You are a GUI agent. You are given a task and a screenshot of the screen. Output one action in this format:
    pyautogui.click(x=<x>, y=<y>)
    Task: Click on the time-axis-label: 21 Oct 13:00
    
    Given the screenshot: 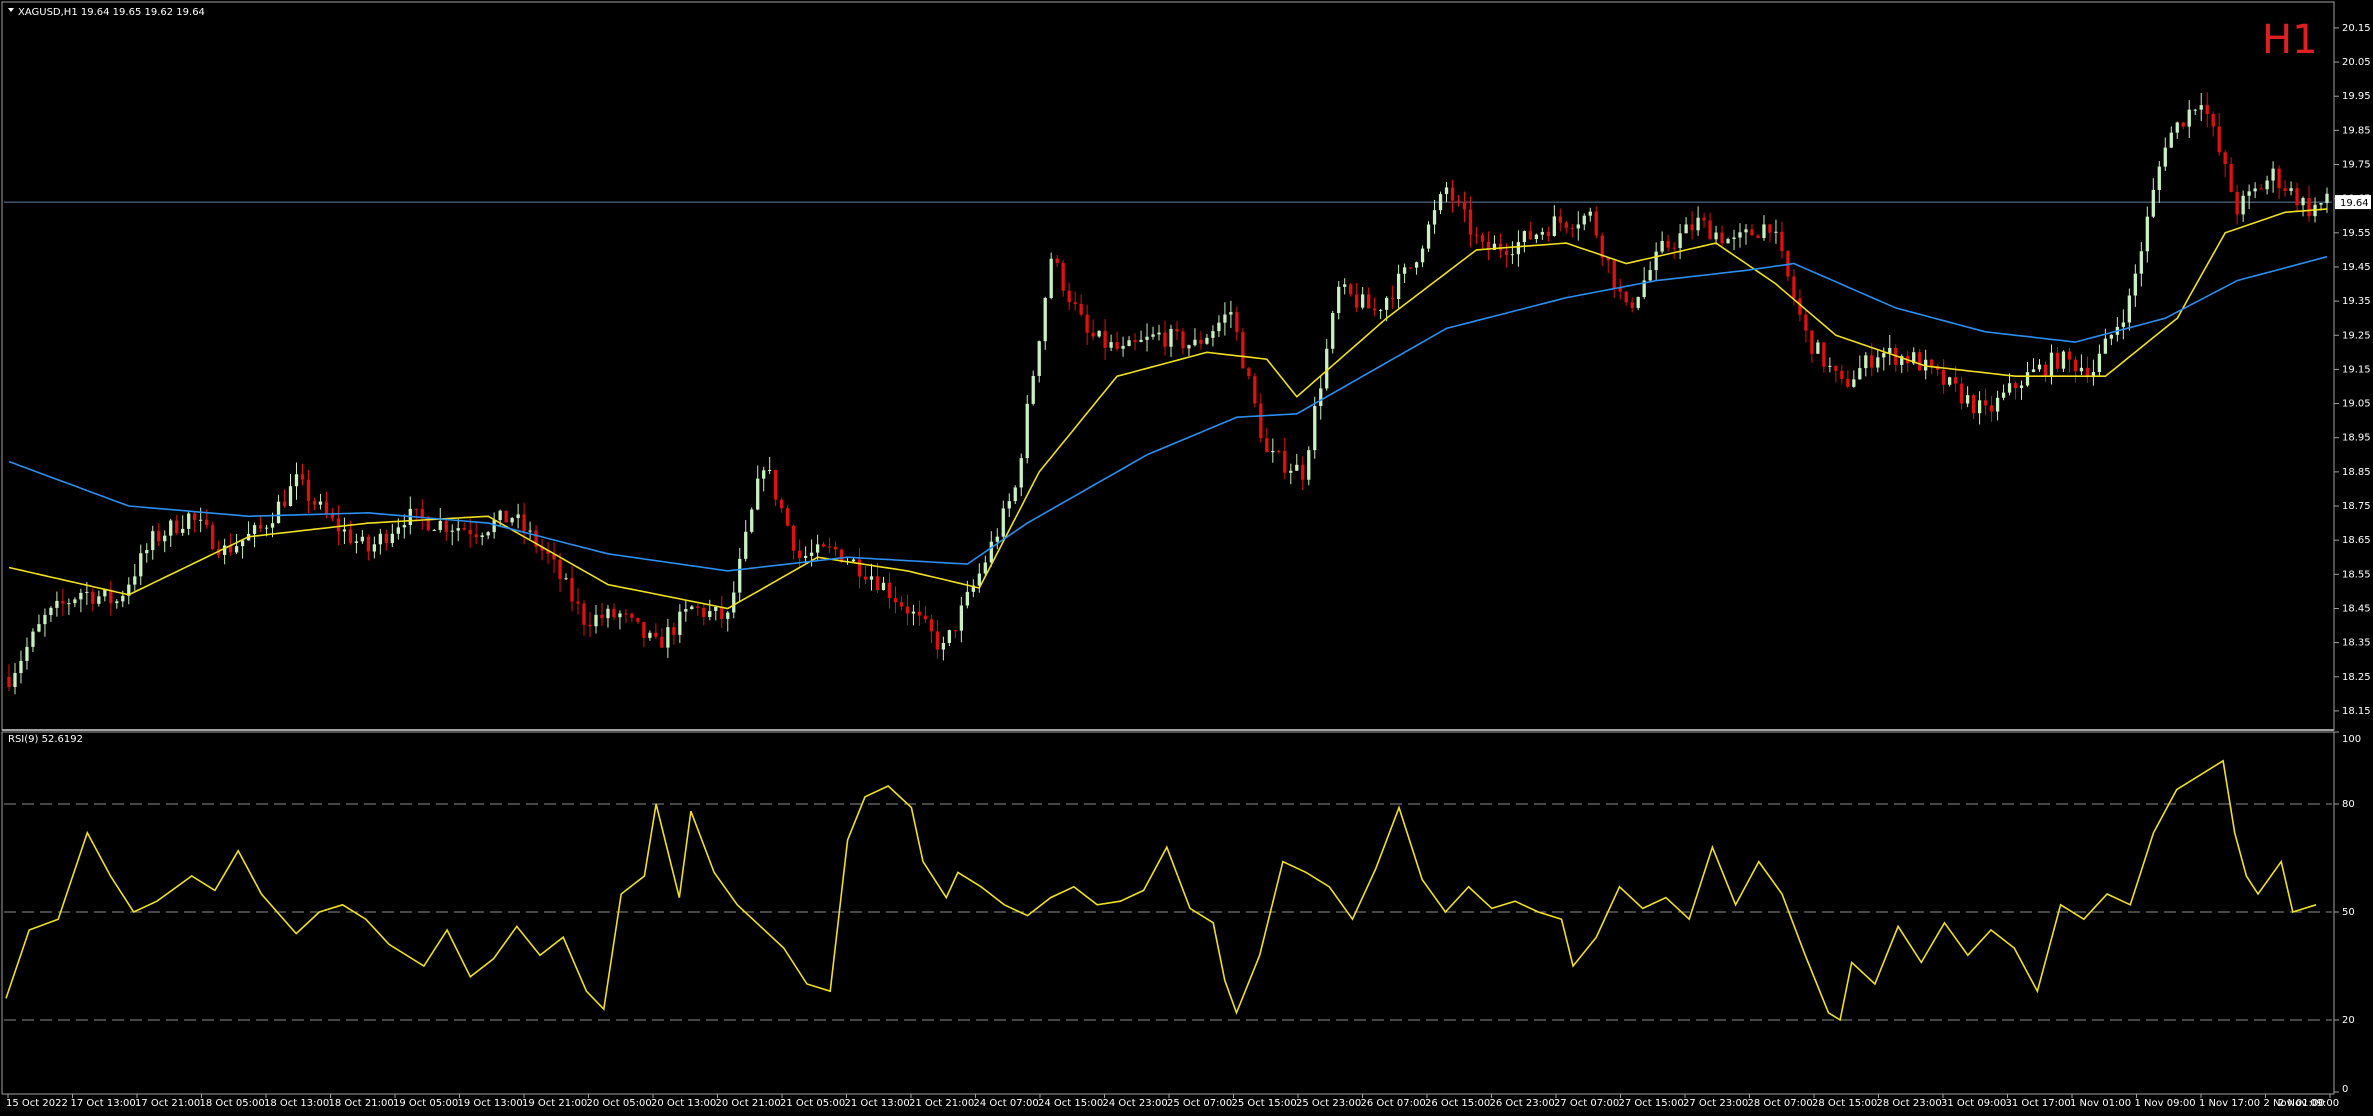 What is the action you would take?
    pyautogui.click(x=877, y=1103)
    